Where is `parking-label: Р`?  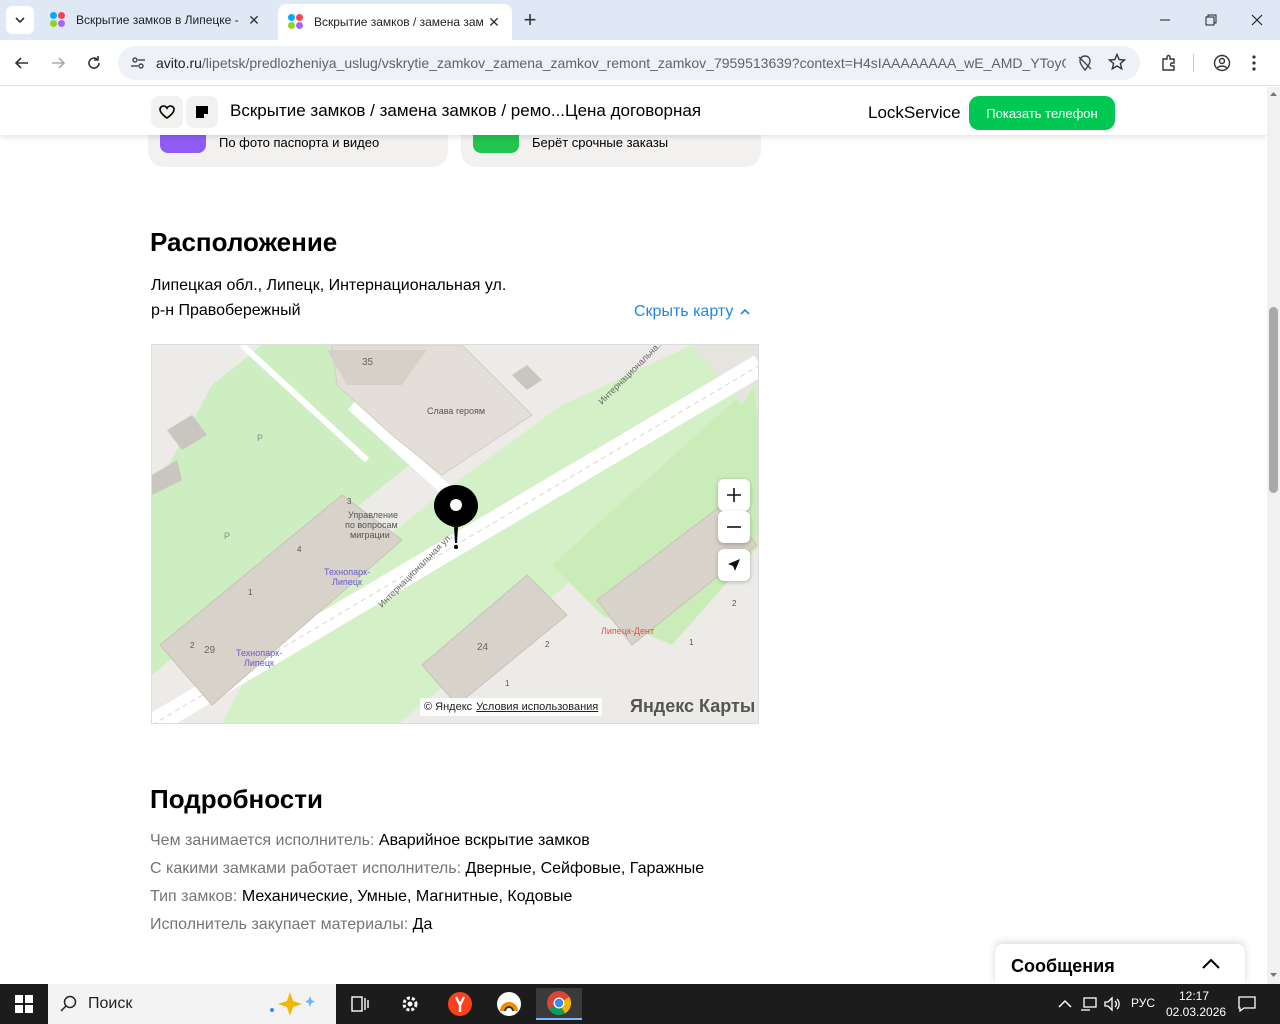 parking-label: Р is located at coordinates (260, 438).